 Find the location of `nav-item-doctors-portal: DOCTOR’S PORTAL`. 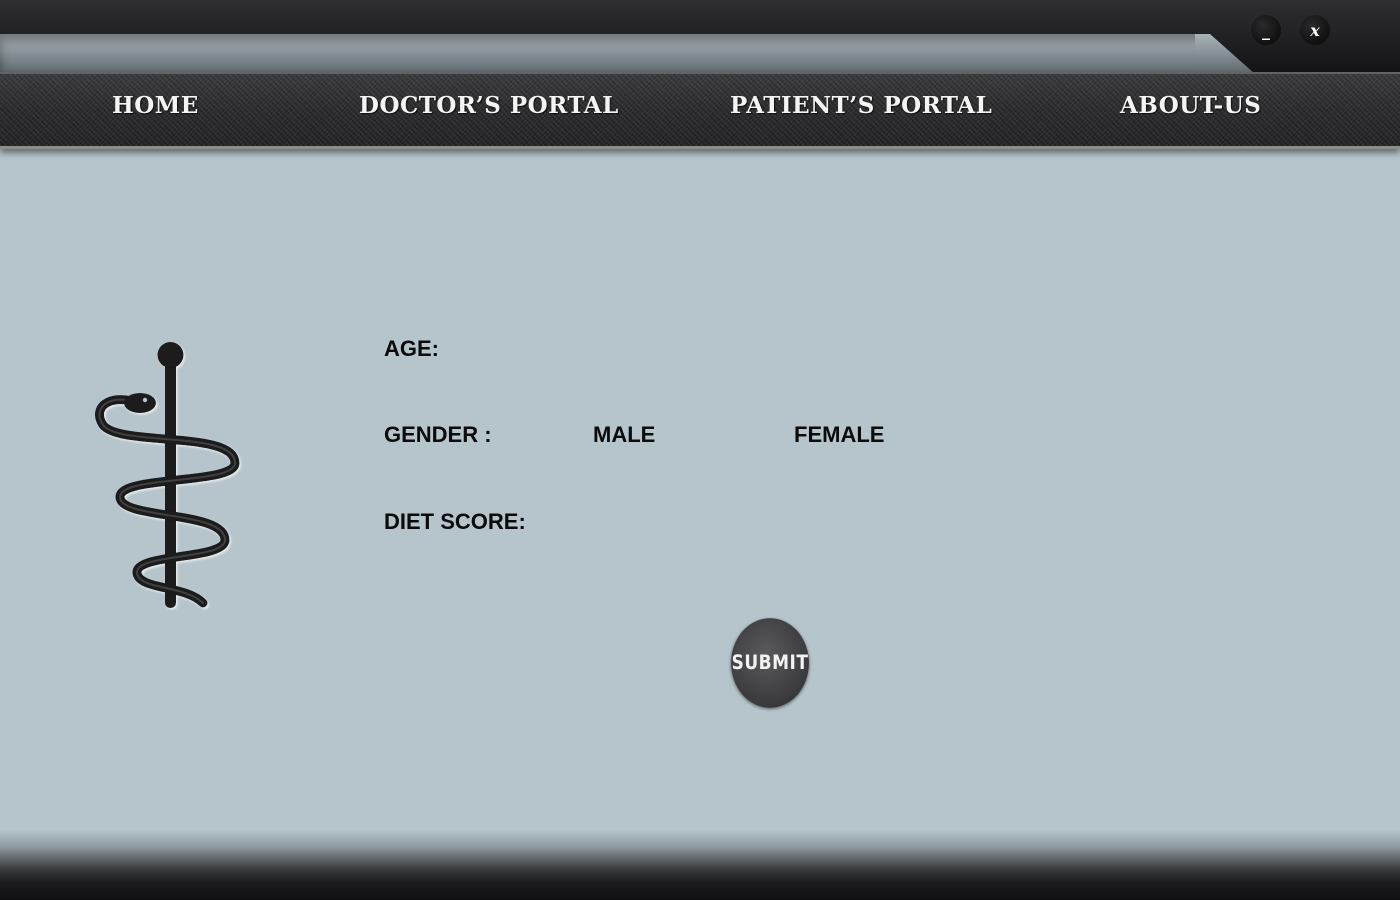

nav-item-doctors-portal: DOCTOR’S PORTAL is located at coordinates (489, 105).